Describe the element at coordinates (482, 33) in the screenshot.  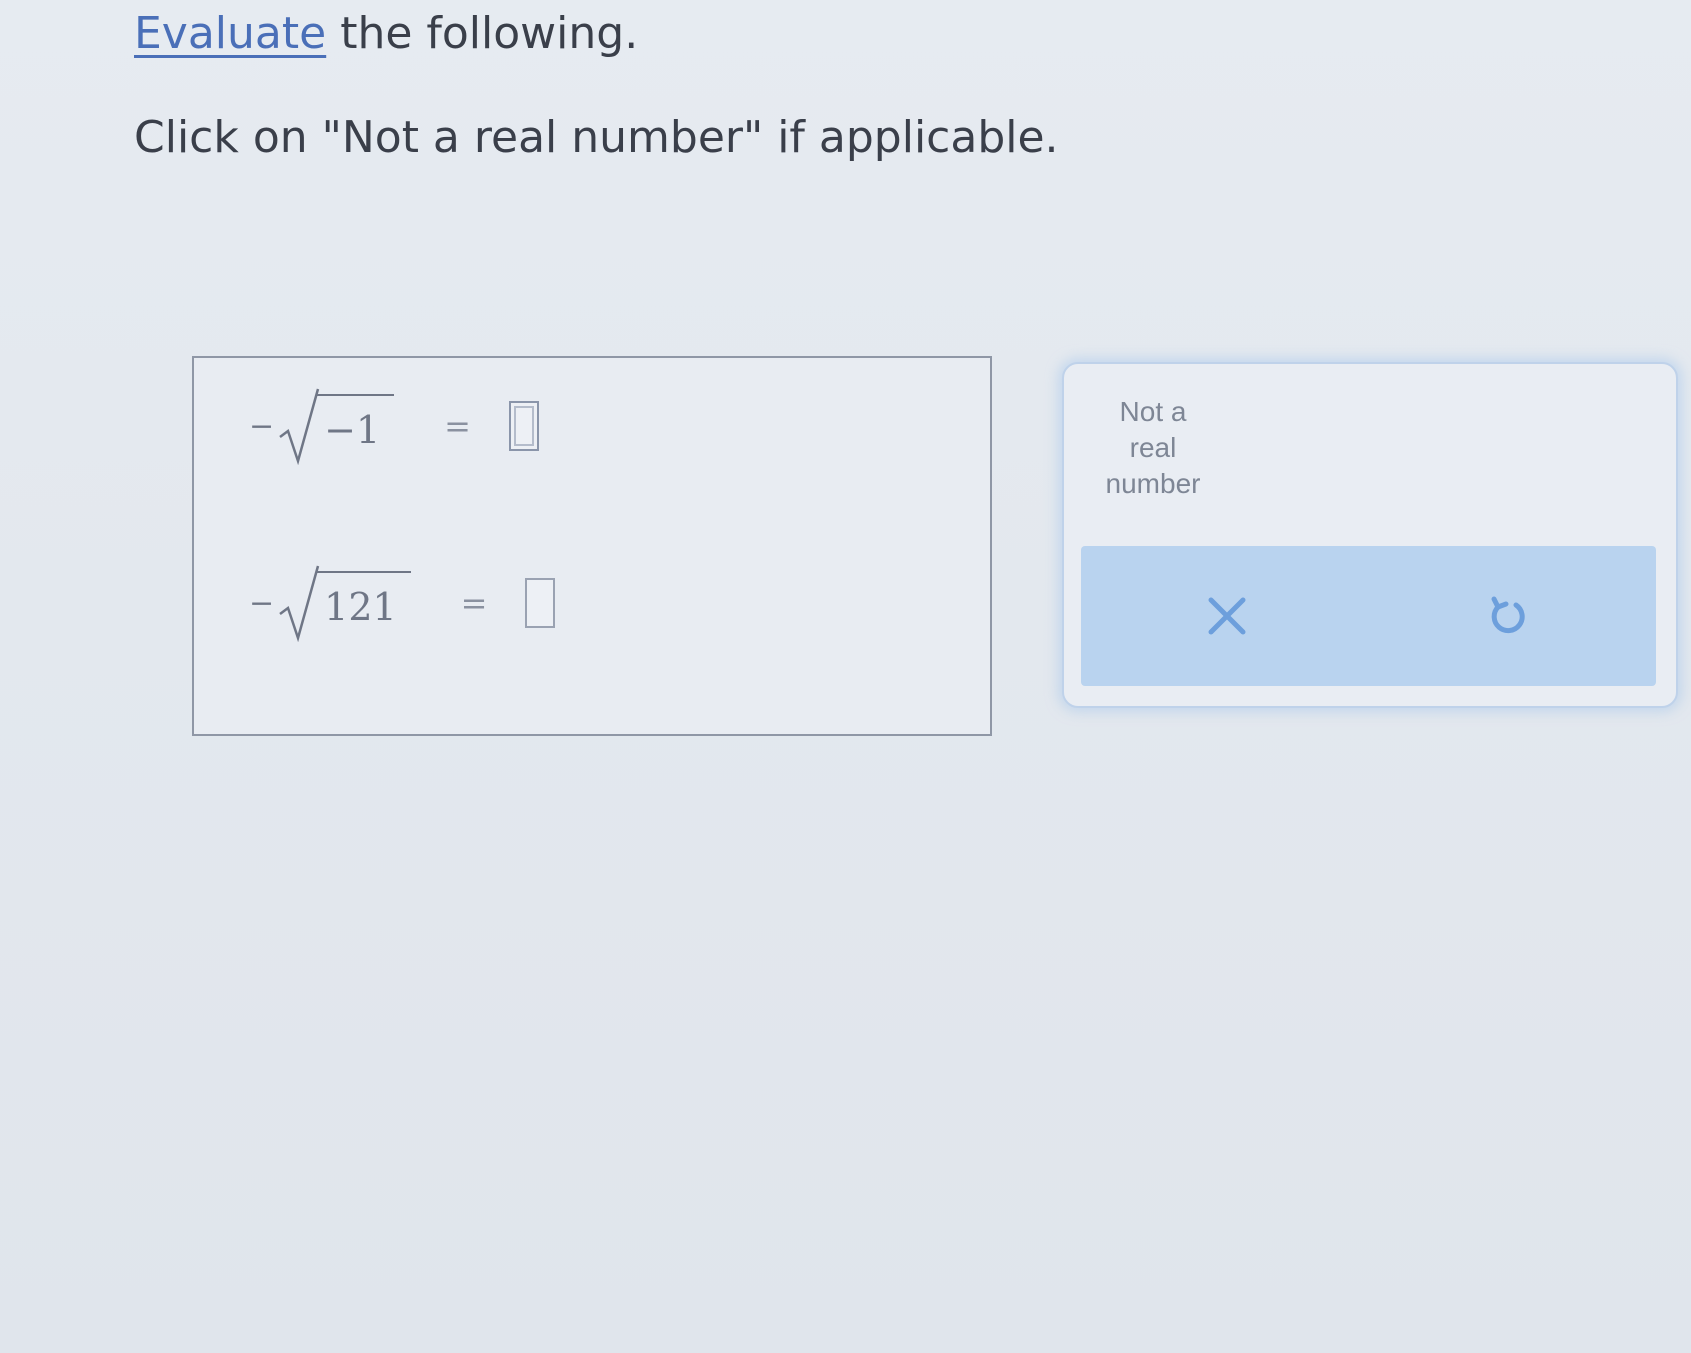
I see `instruction-line-1-text: the following.` at that location.